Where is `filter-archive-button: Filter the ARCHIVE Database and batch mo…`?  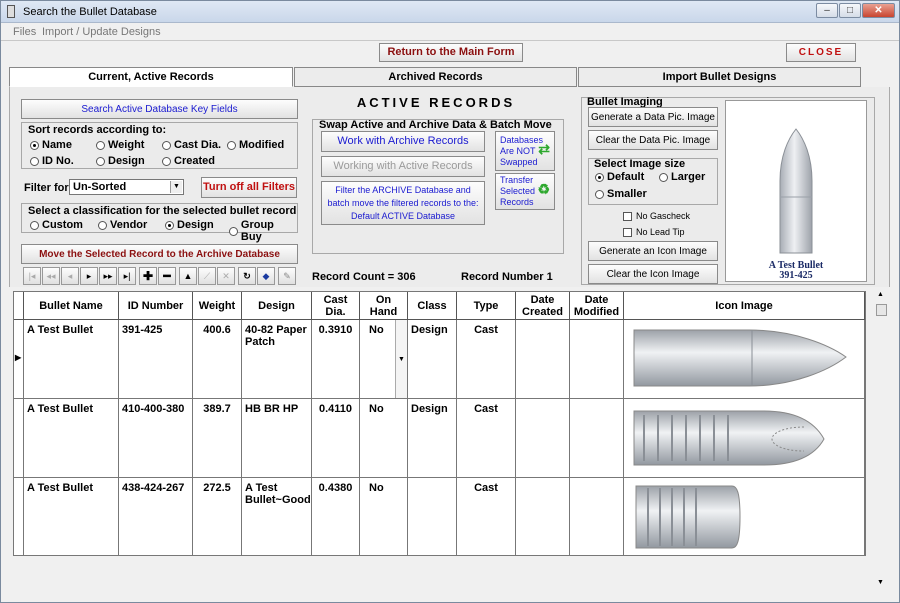 filter-archive-button: Filter the ARCHIVE Database and batch mo… is located at coordinates (403, 203).